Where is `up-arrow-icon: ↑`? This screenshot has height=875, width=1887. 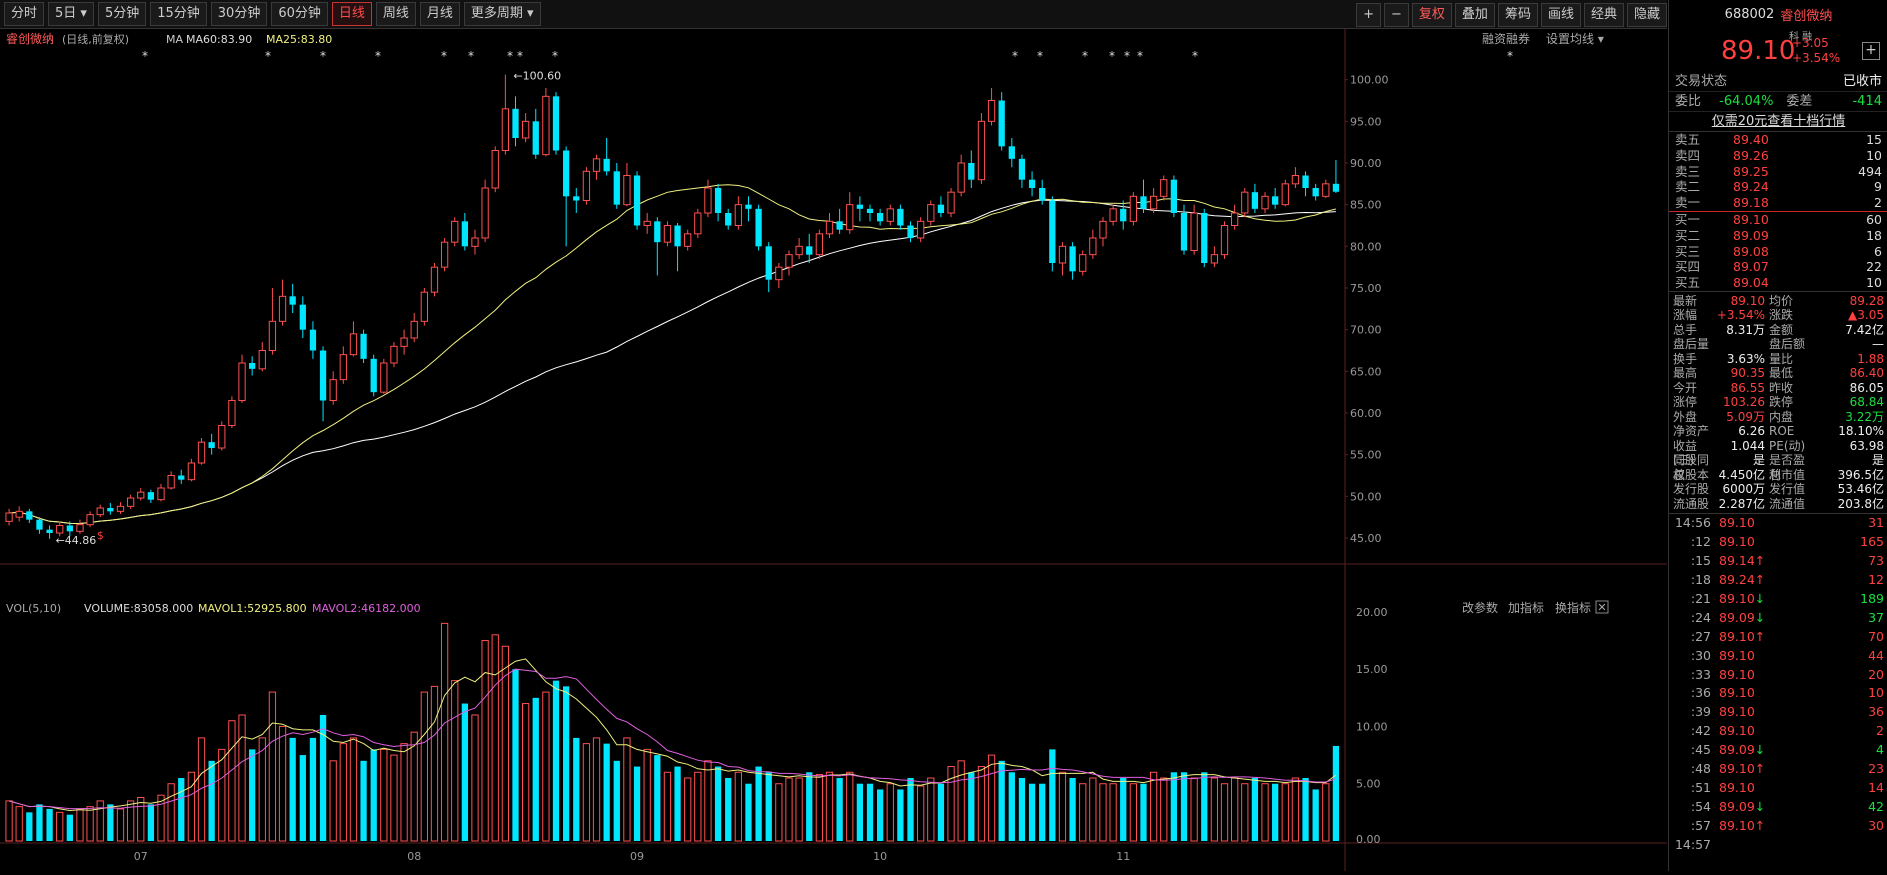
up-arrow-icon: ↑ is located at coordinates (1760, 769).